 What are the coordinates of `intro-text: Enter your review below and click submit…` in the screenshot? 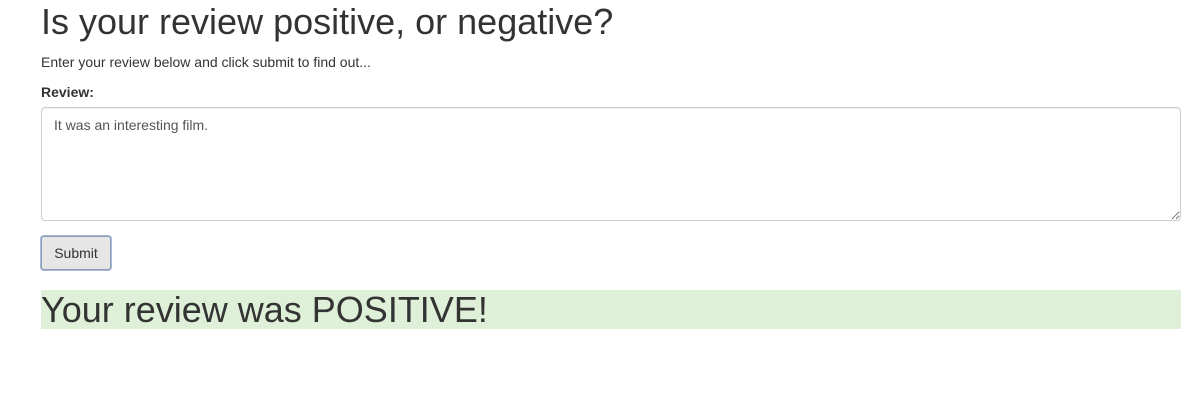 It's located at (206, 62).